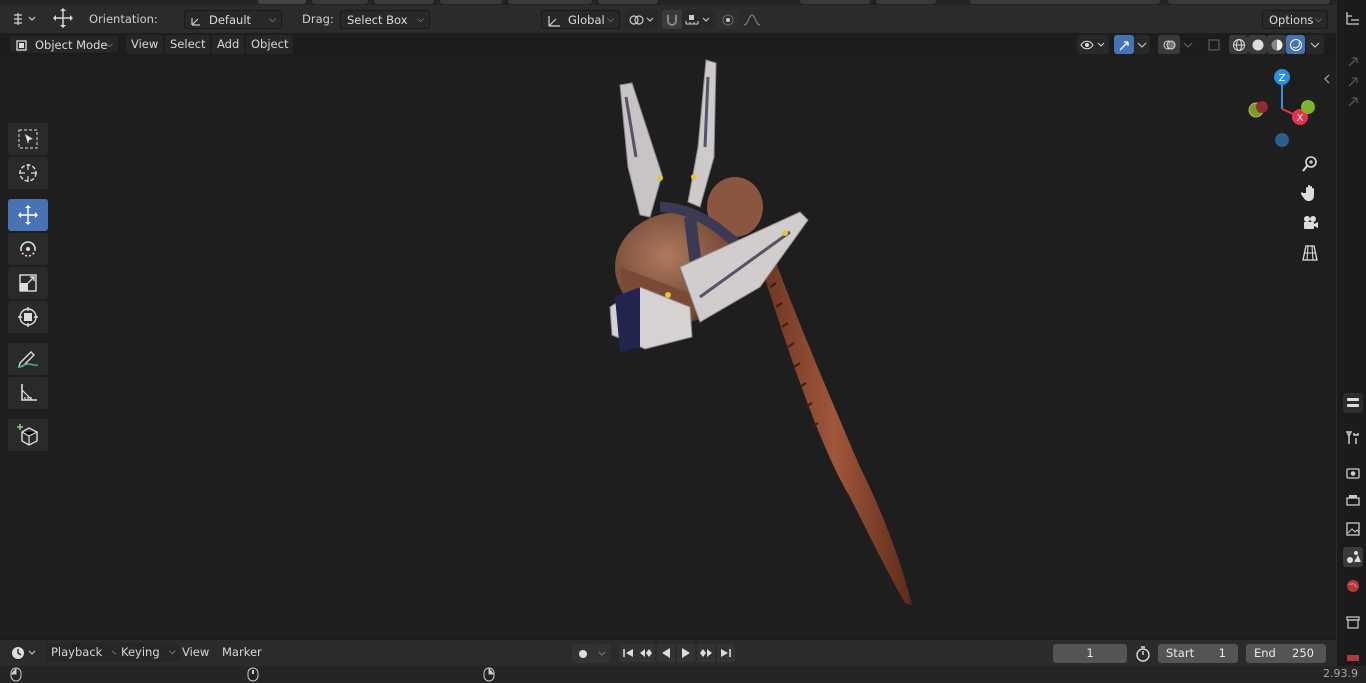  I want to click on play-reverse-button, so click(666, 653).